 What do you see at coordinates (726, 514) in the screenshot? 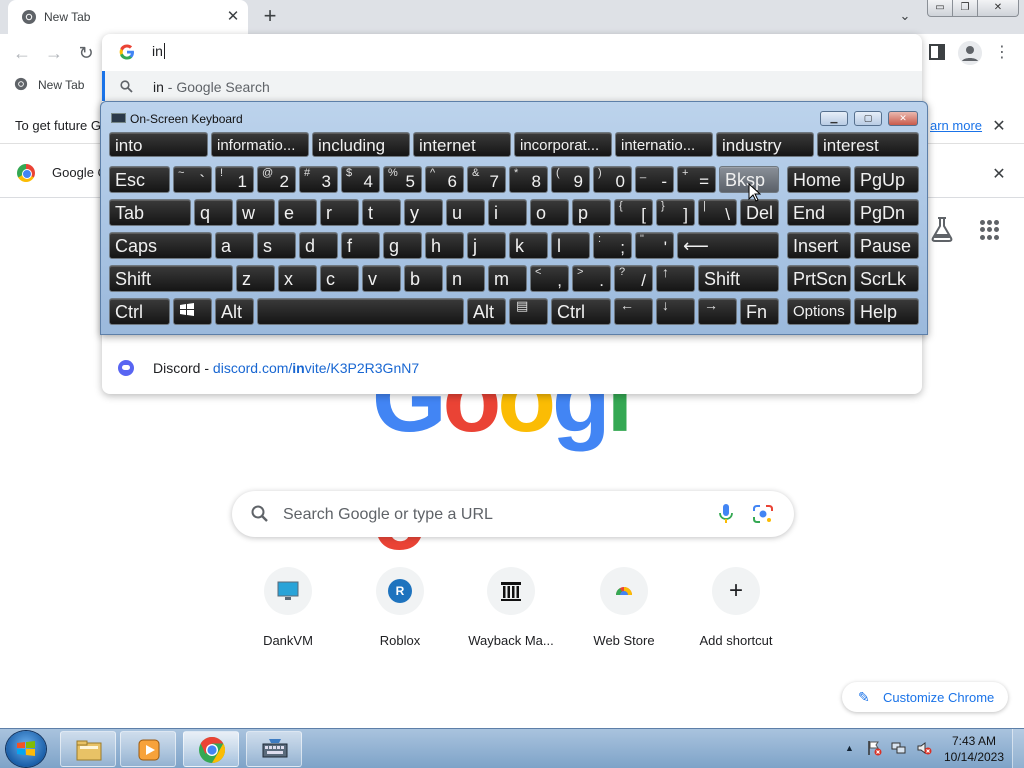
I see `microphone-icon` at bounding box center [726, 514].